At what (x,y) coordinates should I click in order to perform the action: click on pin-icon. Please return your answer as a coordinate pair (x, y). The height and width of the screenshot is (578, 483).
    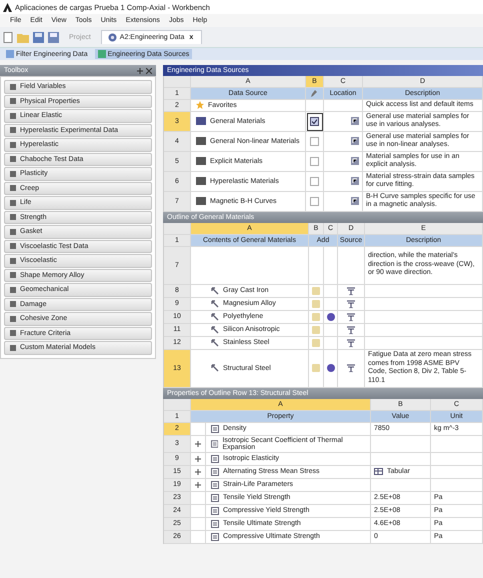
    Looking at the image, I should click on (140, 71).